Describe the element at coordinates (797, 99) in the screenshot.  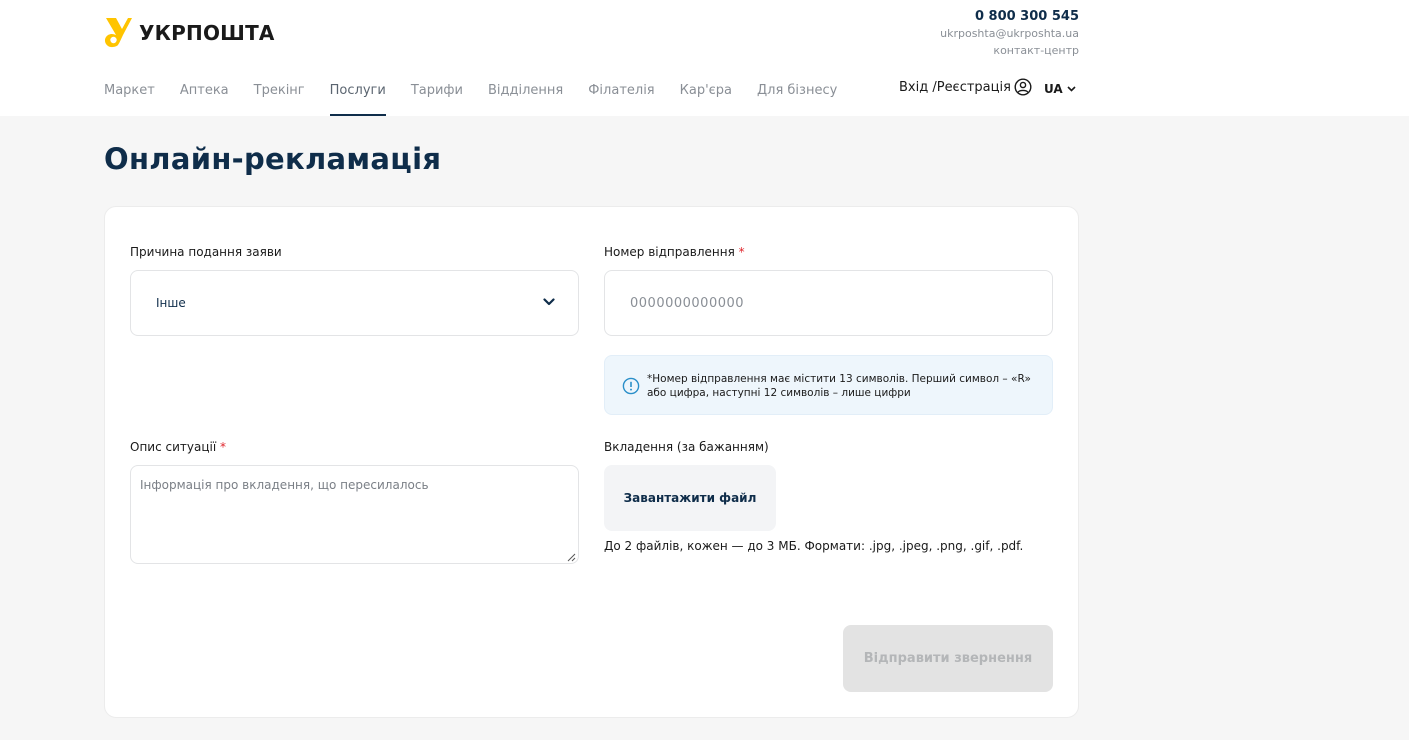
I see `nav-item-business: Для бізнесу` at that location.